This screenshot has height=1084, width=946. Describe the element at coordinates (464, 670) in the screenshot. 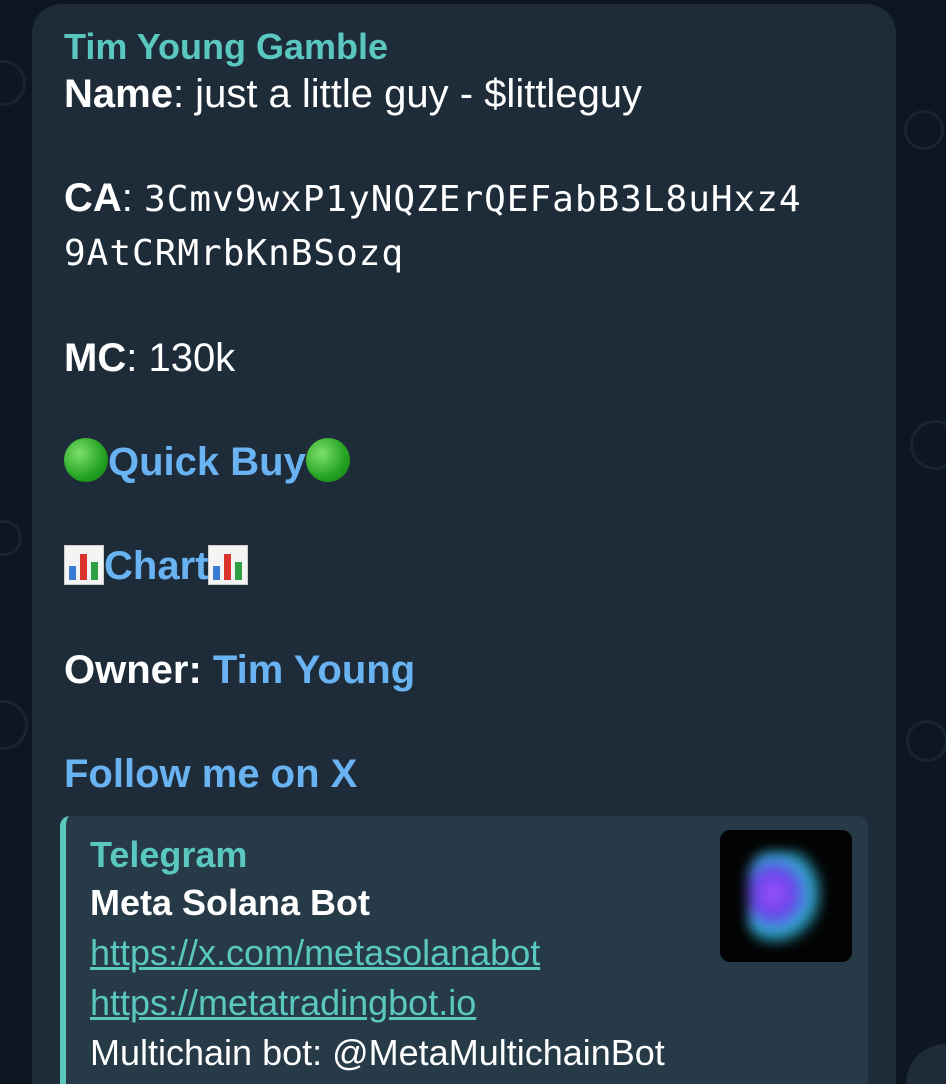

I see `owner-line: Owner: Tim Young` at that location.